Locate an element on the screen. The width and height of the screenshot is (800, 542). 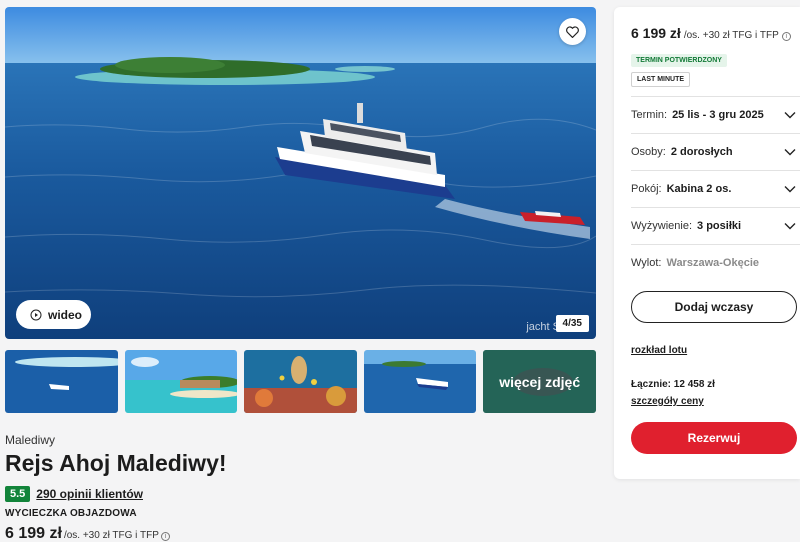
price-summary: 6 199 zł /os. +30 zł TFG i TFP i is located at coordinates (87, 533).